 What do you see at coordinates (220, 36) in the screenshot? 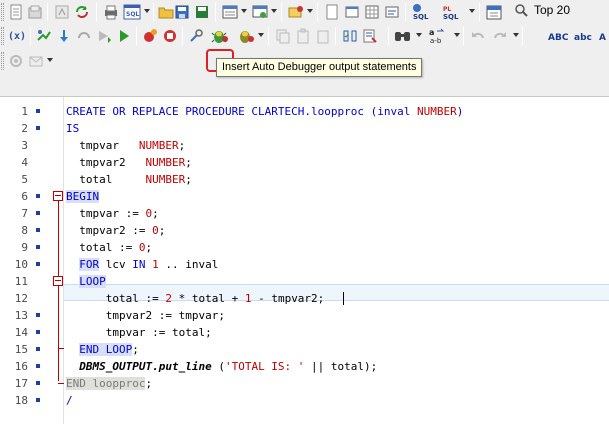
I see `insert-auto-debugger-icon` at bounding box center [220, 36].